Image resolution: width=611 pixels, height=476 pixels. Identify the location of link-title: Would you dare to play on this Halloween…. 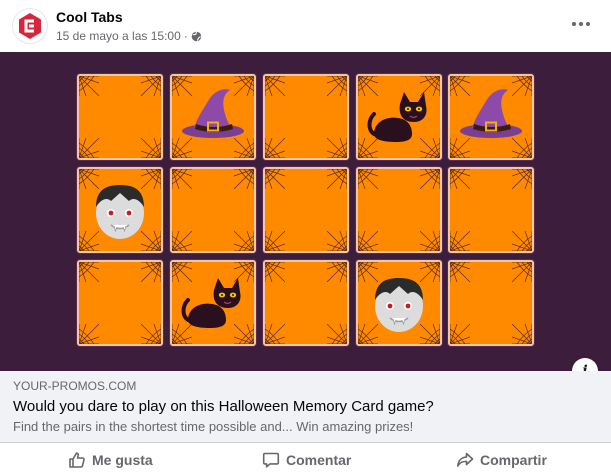
(223, 406).